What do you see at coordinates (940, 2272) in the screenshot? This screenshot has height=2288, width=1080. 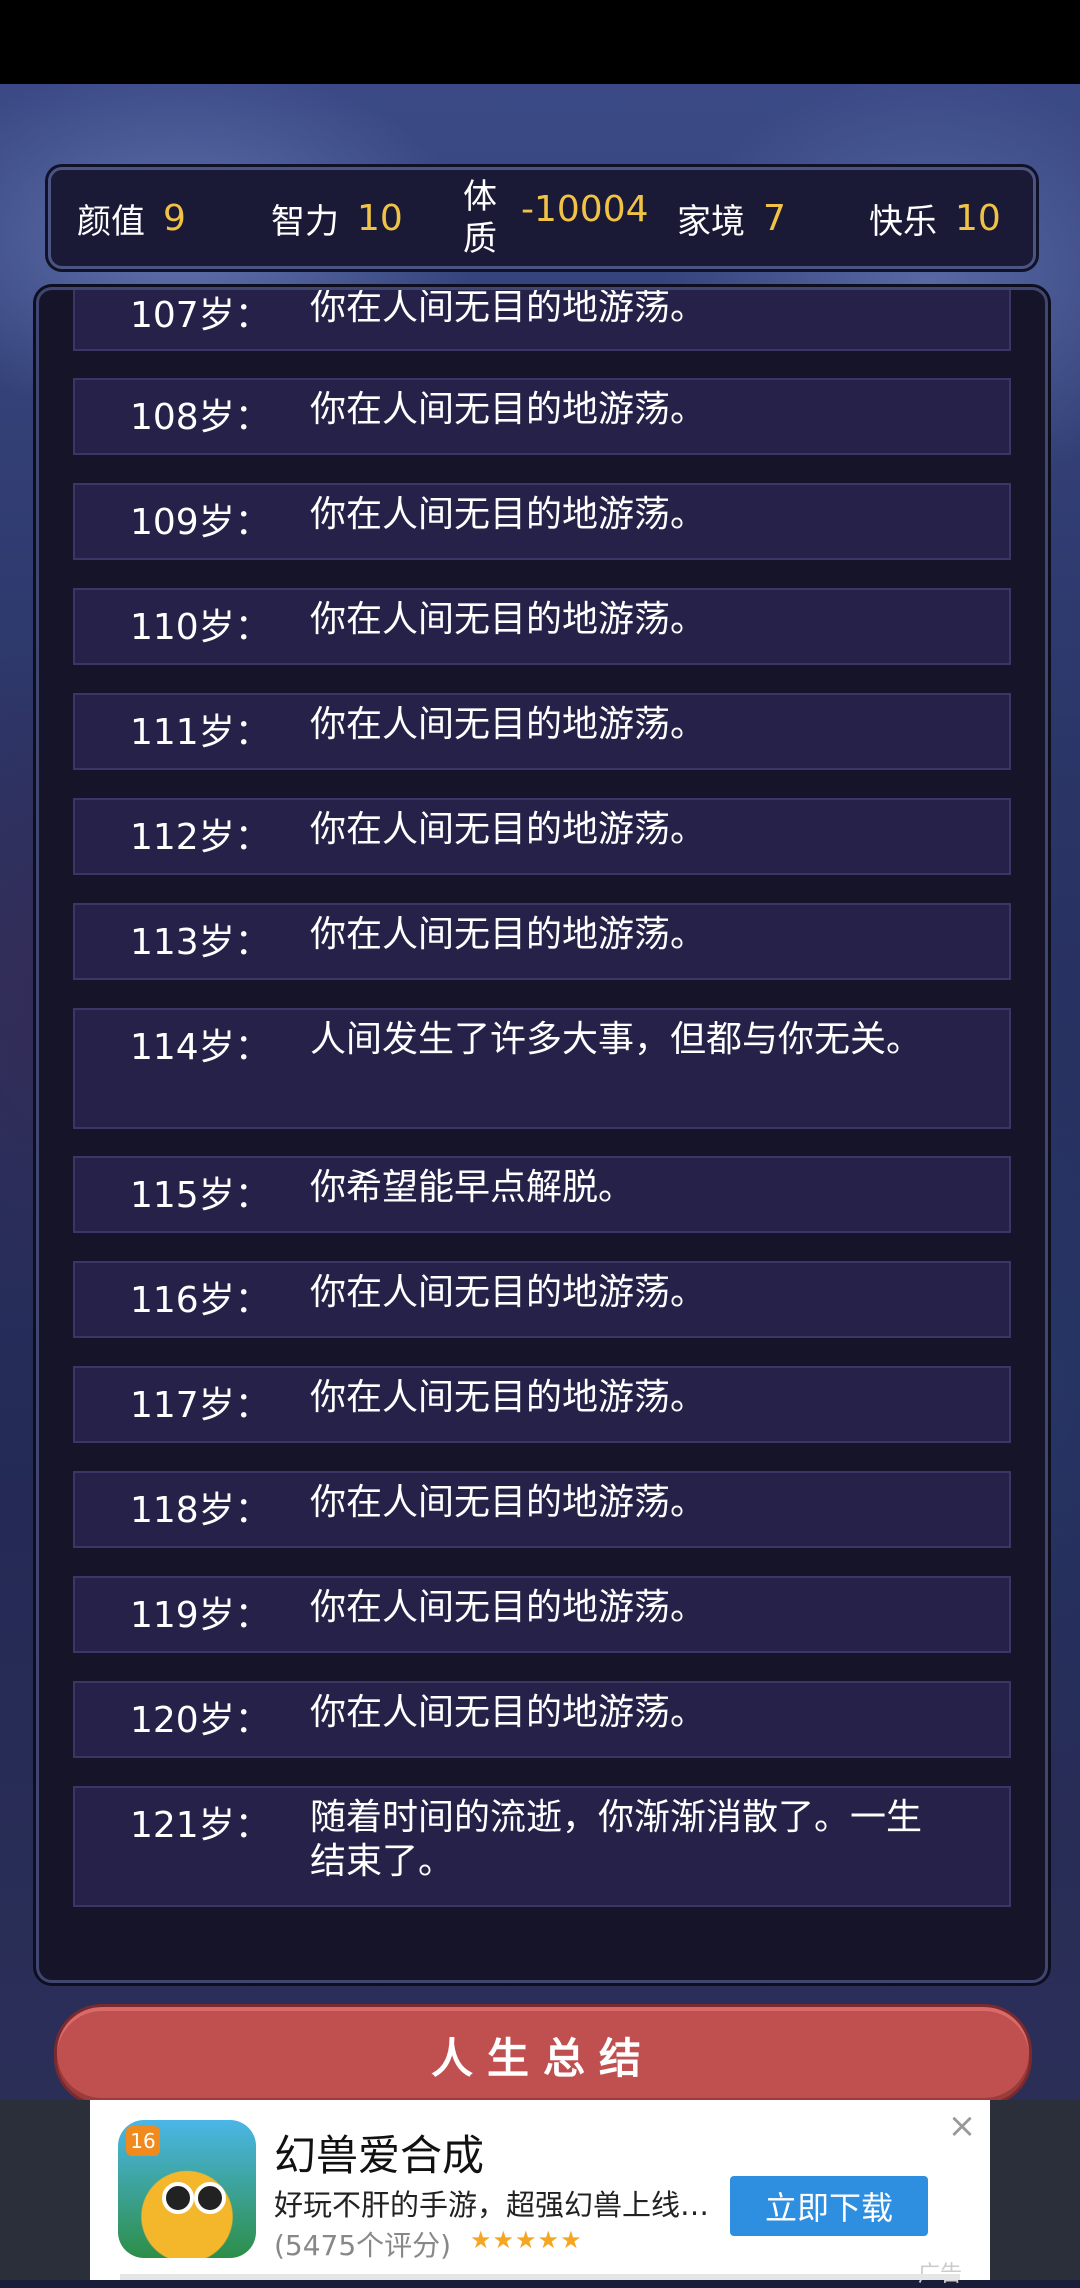 I see `ad-tag: 广告` at bounding box center [940, 2272].